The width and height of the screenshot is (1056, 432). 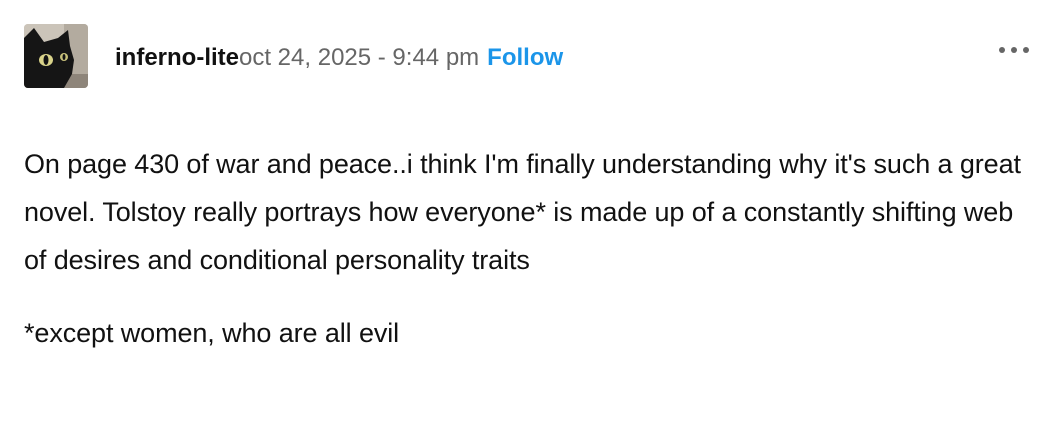 What do you see at coordinates (525, 58) in the screenshot?
I see `follow-button: Follow` at bounding box center [525, 58].